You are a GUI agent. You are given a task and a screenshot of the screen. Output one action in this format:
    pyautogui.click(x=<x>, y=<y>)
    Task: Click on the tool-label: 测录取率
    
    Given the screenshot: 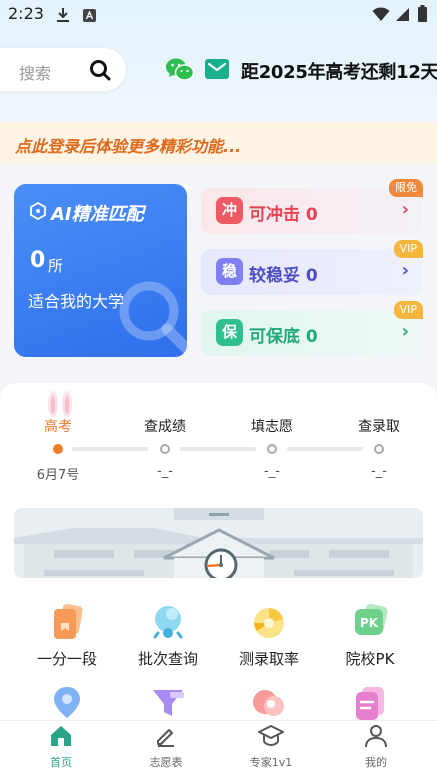 What is the action you would take?
    pyautogui.click(x=268, y=659)
    